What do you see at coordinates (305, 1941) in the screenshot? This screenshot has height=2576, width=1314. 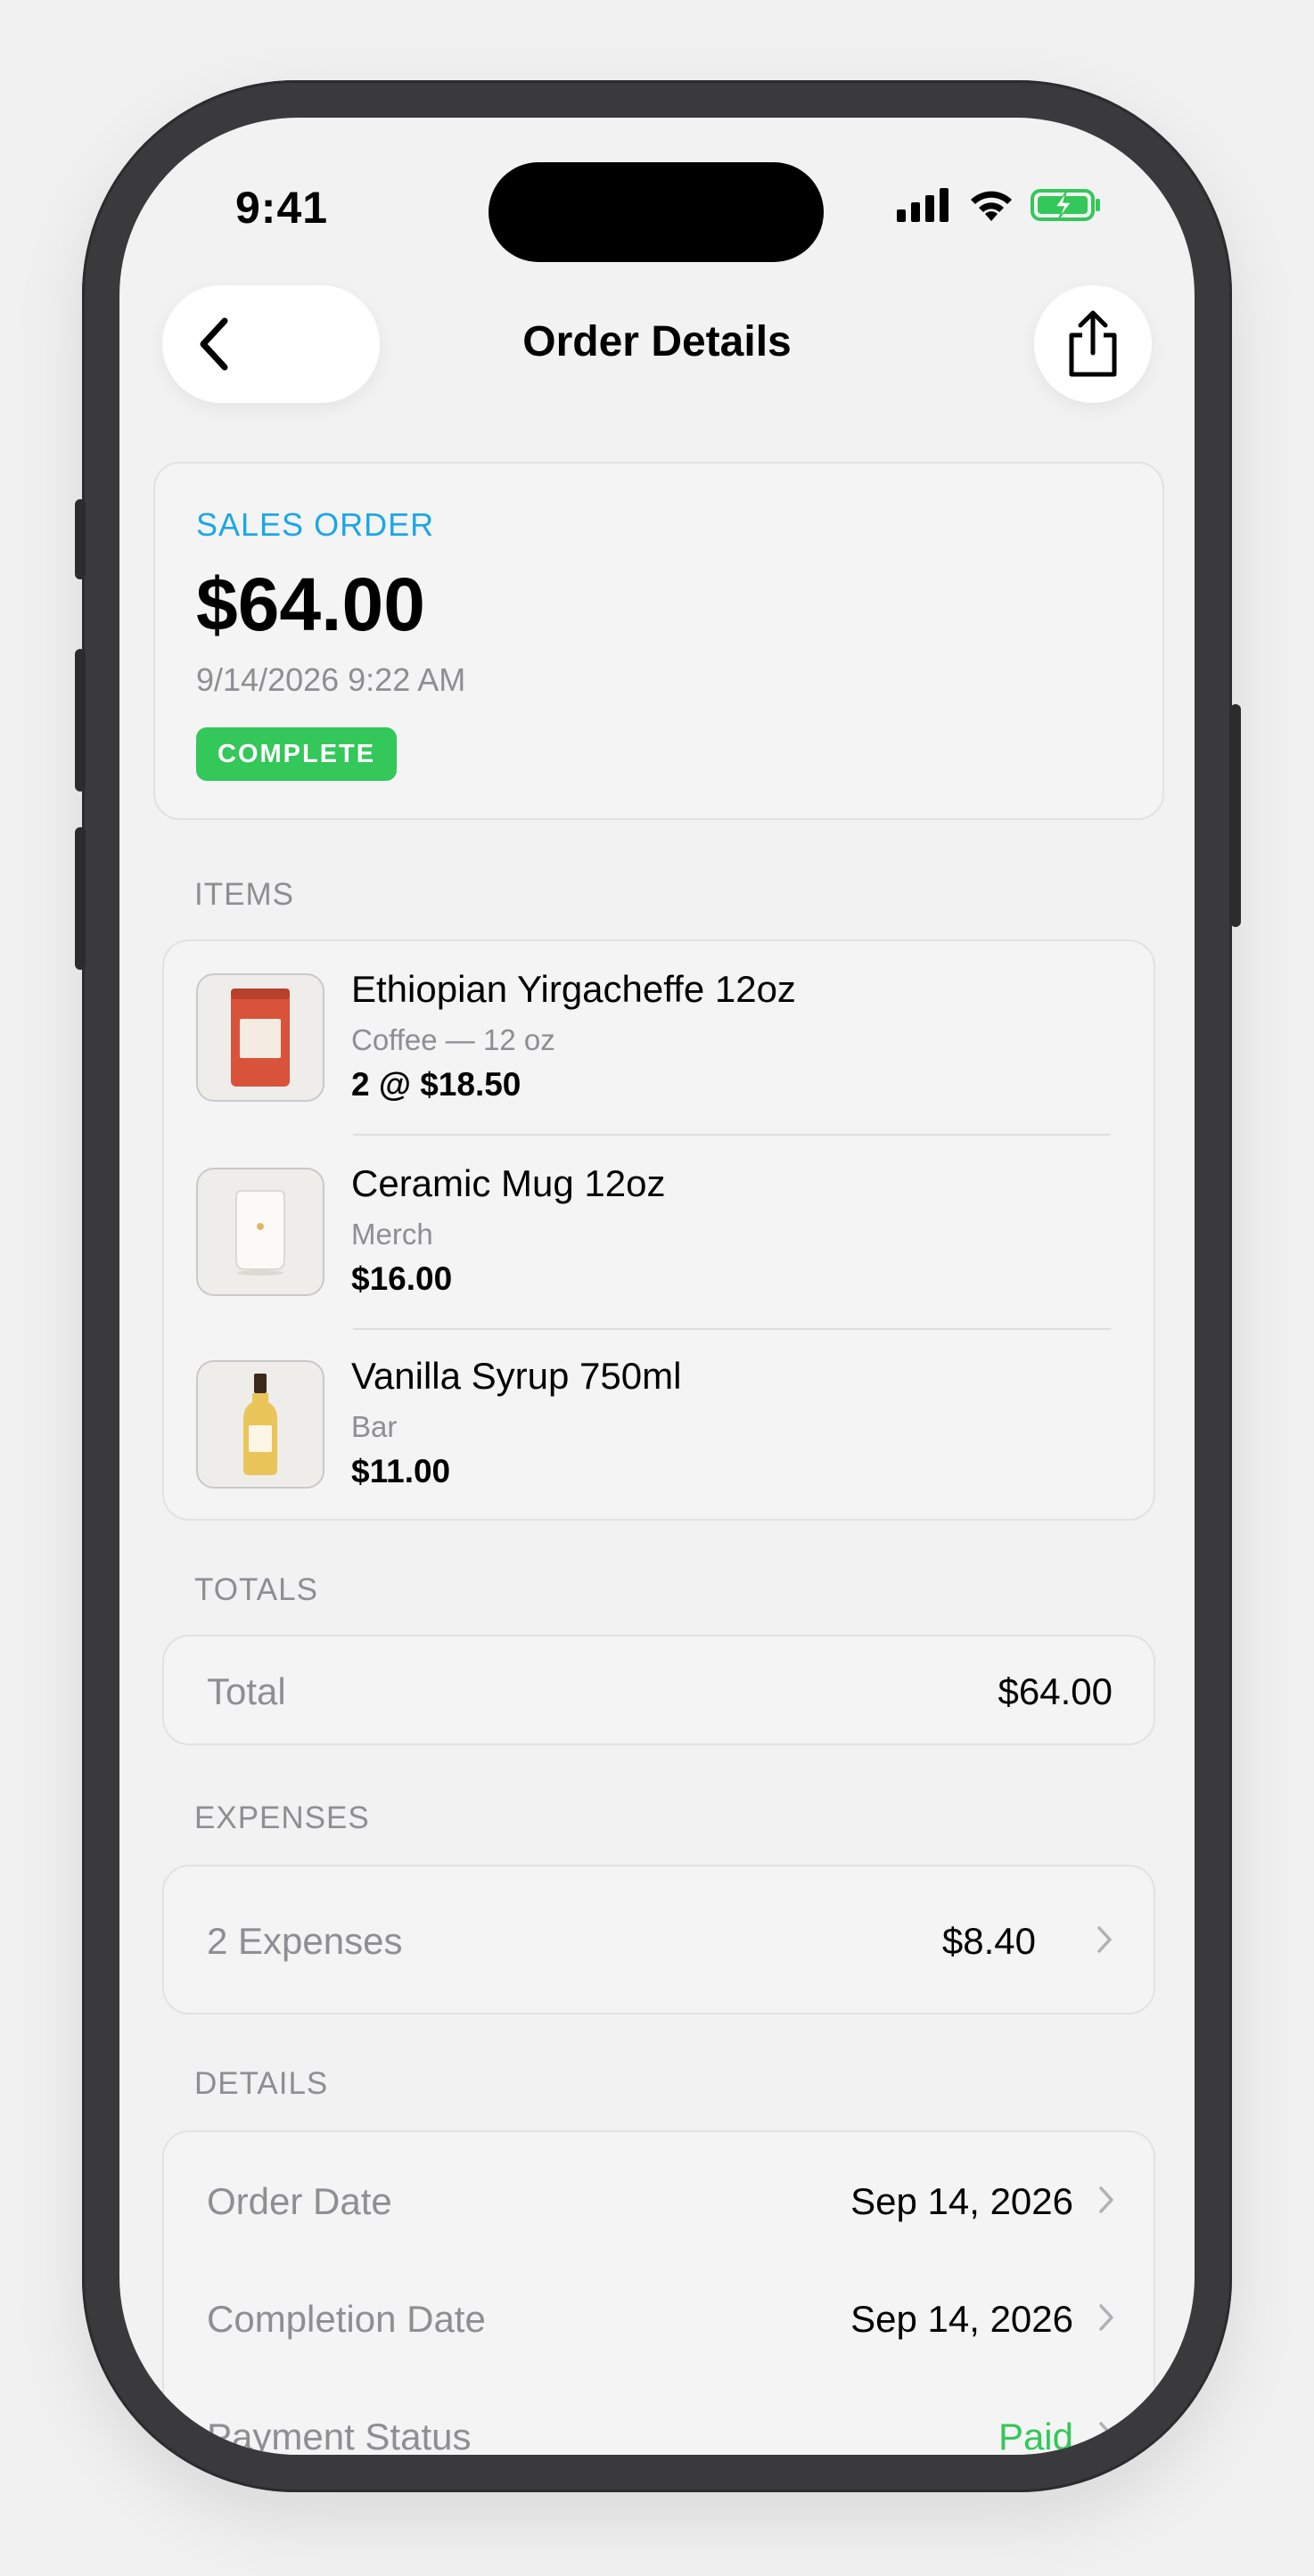 I see `expenses-label: 2 Expenses` at bounding box center [305, 1941].